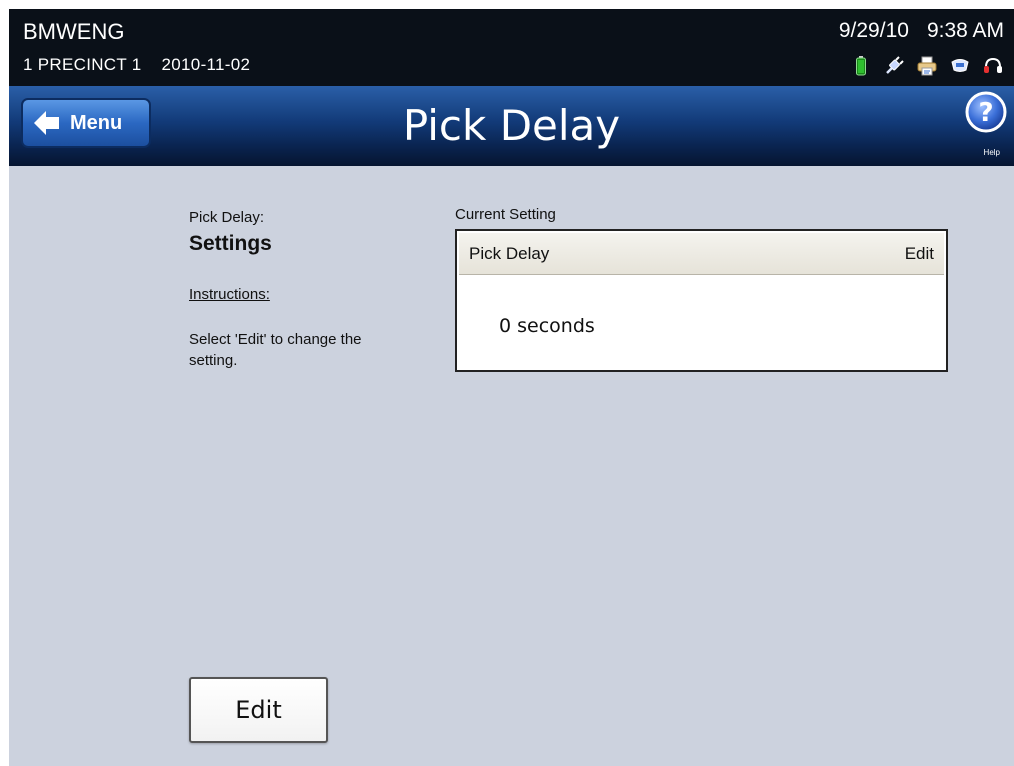 The image size is (1014, 766). I want to click on date-display: 9/29/10, so click(873, 30).